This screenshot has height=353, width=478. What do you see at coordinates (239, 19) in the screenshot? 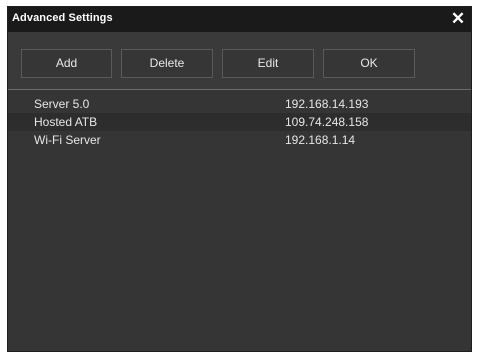
I see `title-bar: Advanced Settings ✕` at bounding box center [239, 19].